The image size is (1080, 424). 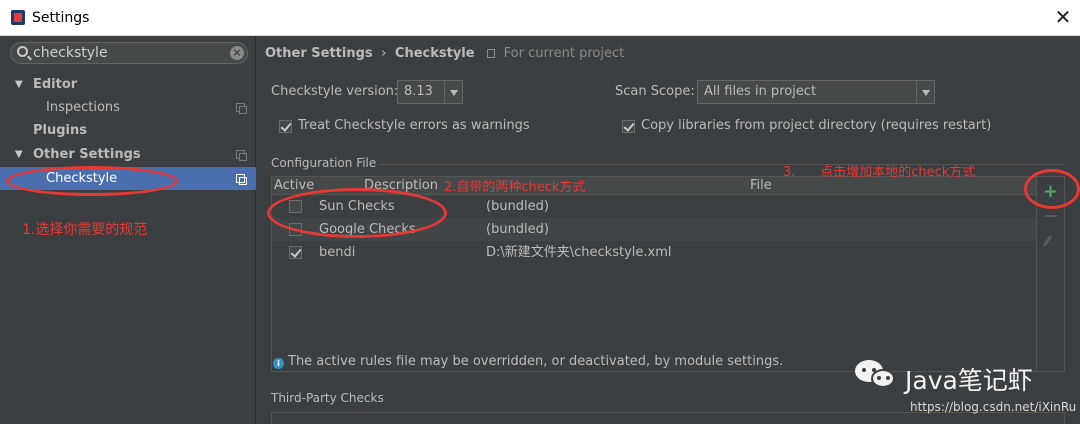 What do you see at coordinates (324, 163) in the screenshot?
I see `configuration-file-title: Configuration File` at bounding box center [324, 163].